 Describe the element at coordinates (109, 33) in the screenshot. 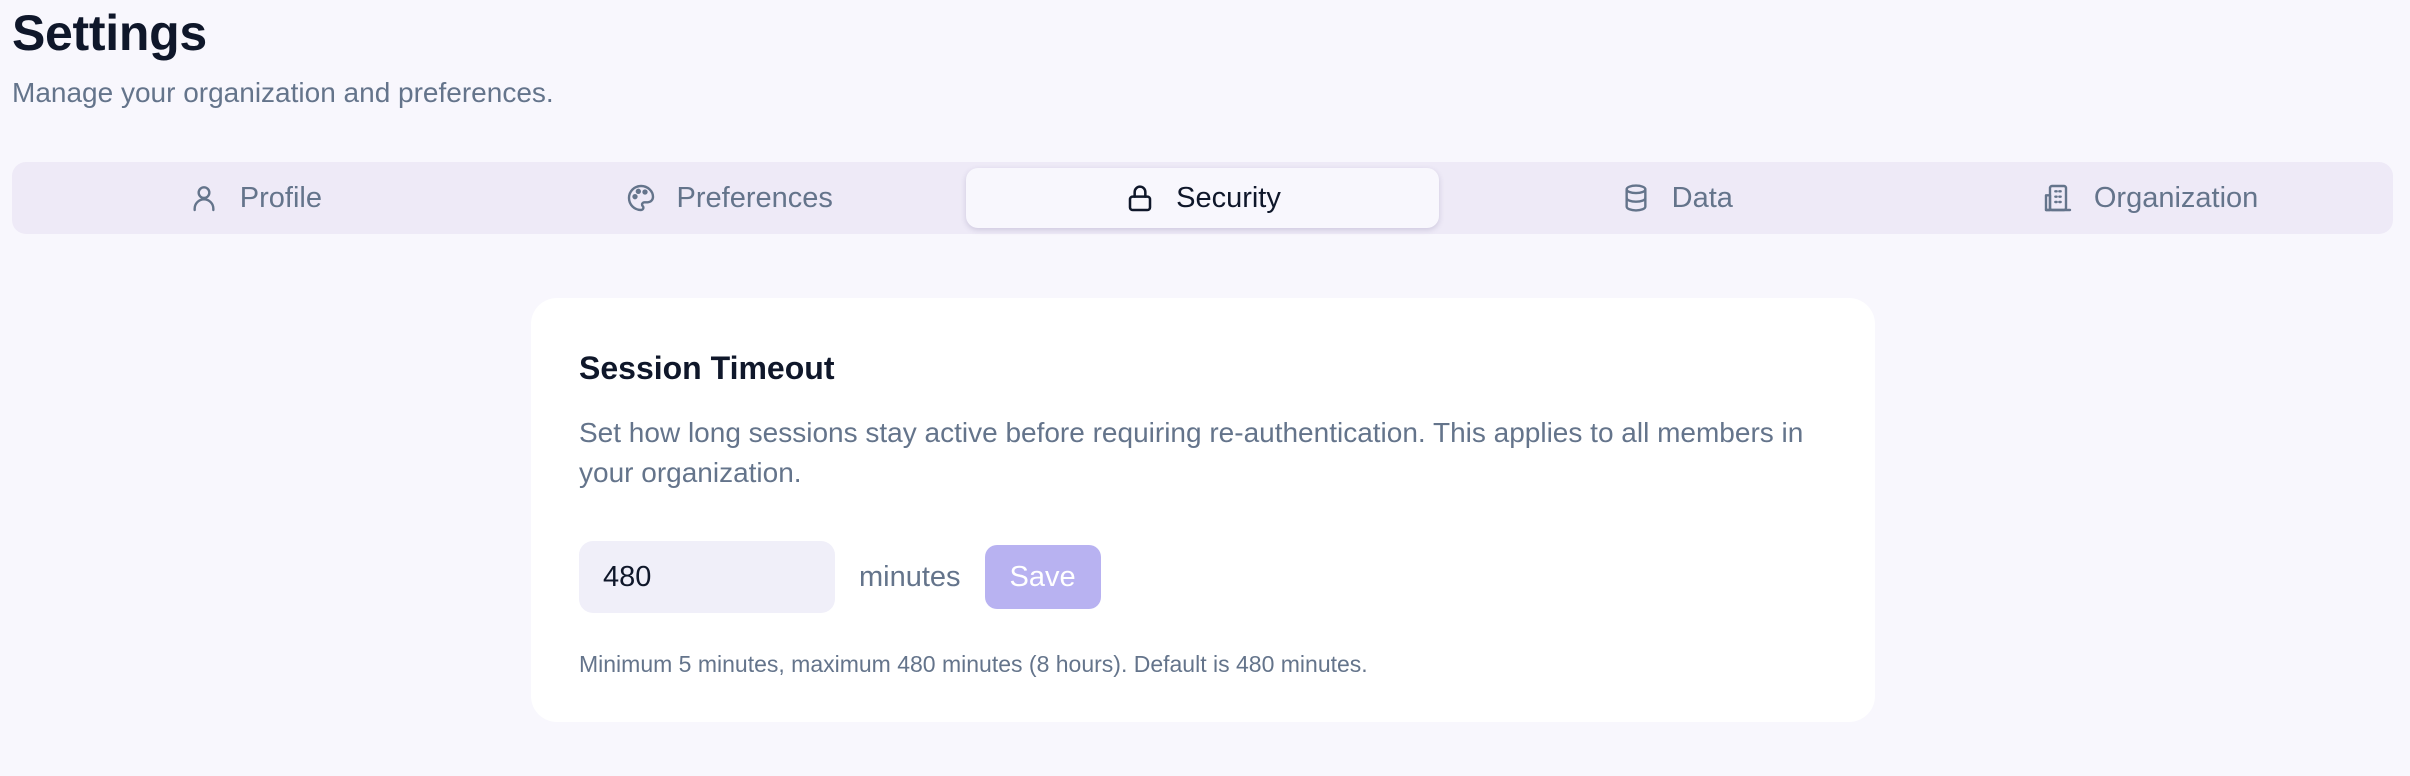

I see `page-title: Settings` at that location.